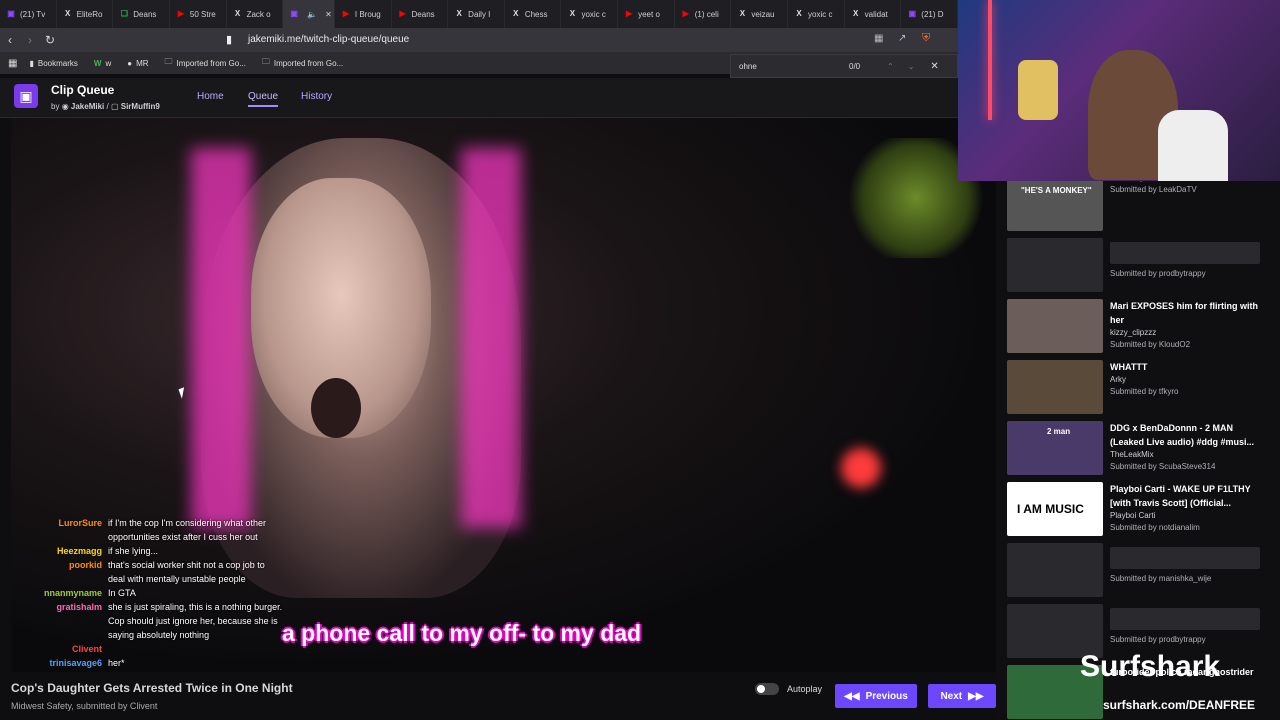 The width and height of the screenshot is (1280, 720). Describe the element at coordinates (788, 689) in the screenshot. I see `autoplay-control: Autoplay` at that location.